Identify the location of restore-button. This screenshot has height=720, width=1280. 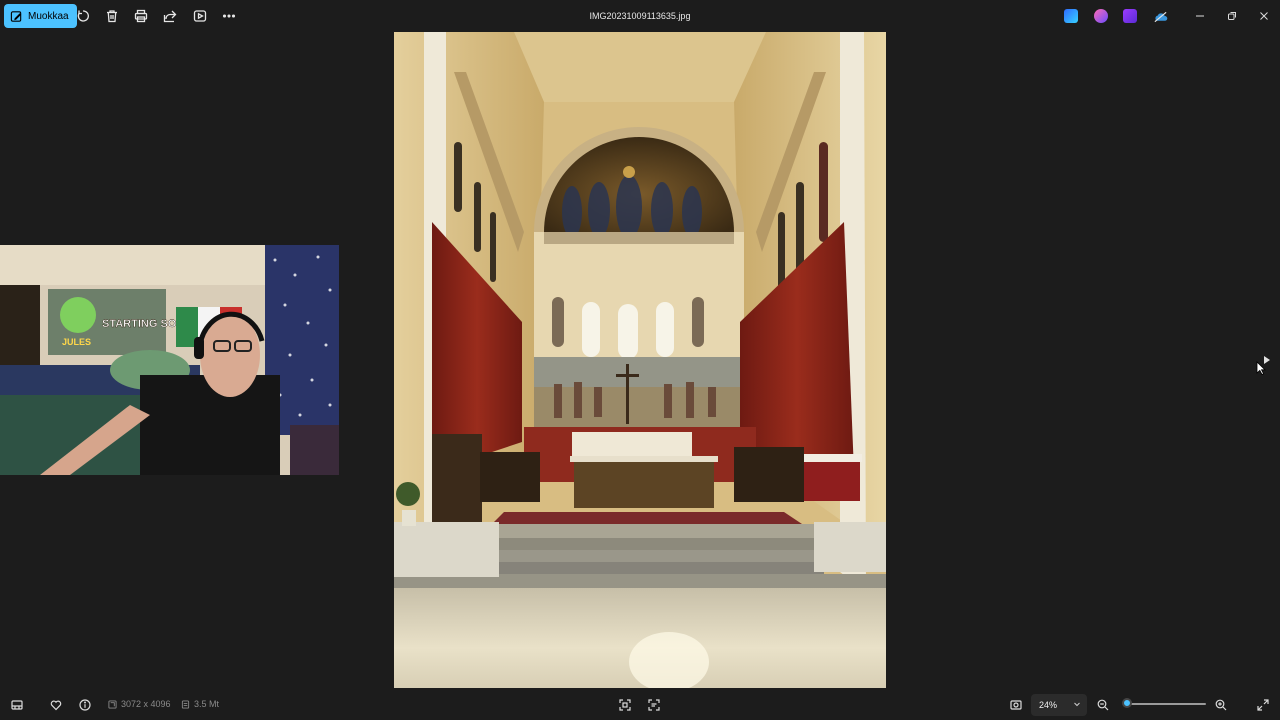
(1232, 16).